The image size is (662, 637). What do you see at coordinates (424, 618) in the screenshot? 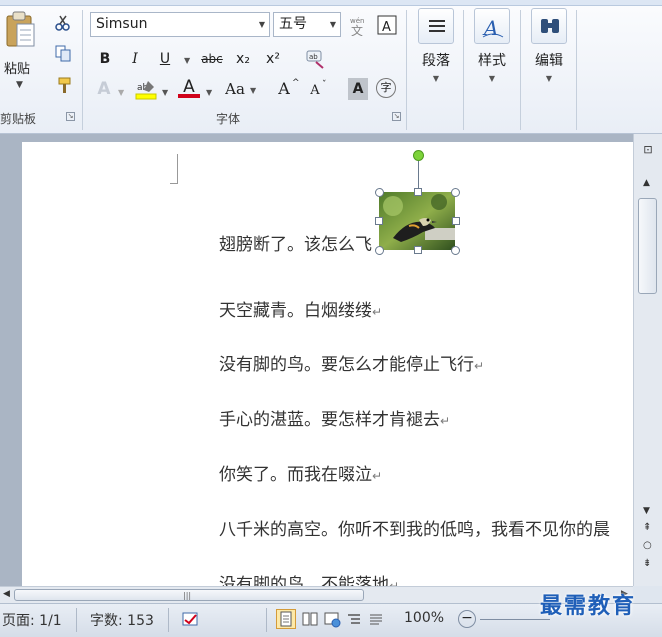
I see `zoom-level: 100%` at bounding box center [424, 618].